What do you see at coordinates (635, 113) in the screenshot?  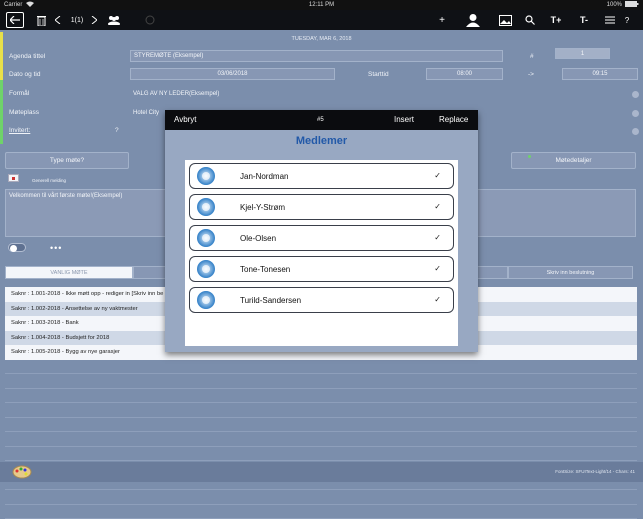 I see `clear-venue-icon` at bounding box center [635, 113].